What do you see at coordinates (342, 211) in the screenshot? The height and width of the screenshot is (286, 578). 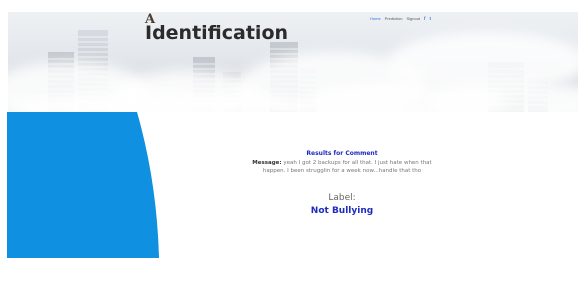 I see `prediction-label: Not Bullying` at bounding box center [342, 211].